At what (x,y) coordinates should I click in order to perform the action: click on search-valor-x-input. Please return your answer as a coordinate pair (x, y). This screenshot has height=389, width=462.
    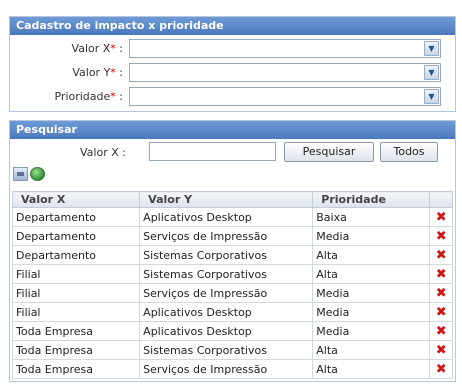
    Looking at the image, I should click on (212, 151).